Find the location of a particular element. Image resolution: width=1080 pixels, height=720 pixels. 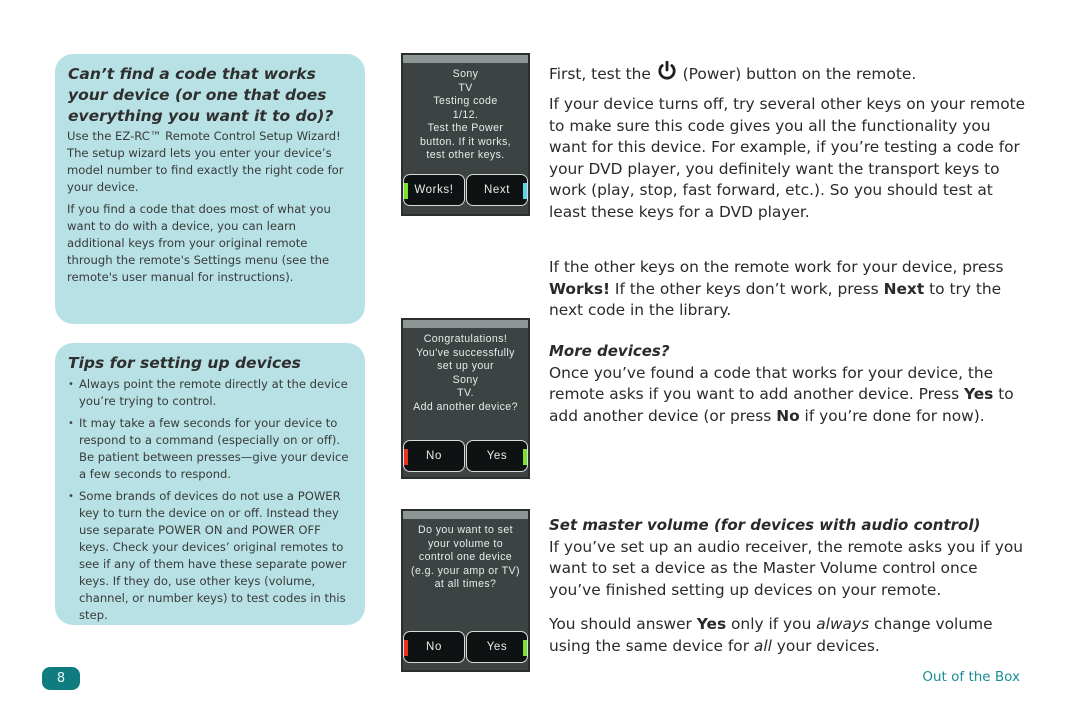

screen-line: Test the Power is located at coordinates (465, 128).